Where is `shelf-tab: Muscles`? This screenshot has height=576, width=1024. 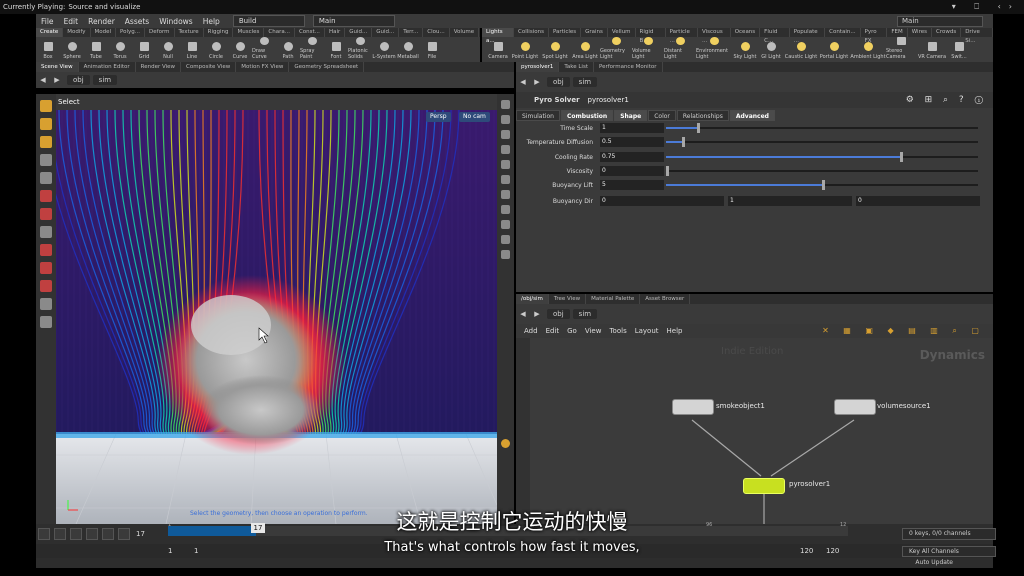 shelf-tab: Muscles is located at coordinates (249, 32).